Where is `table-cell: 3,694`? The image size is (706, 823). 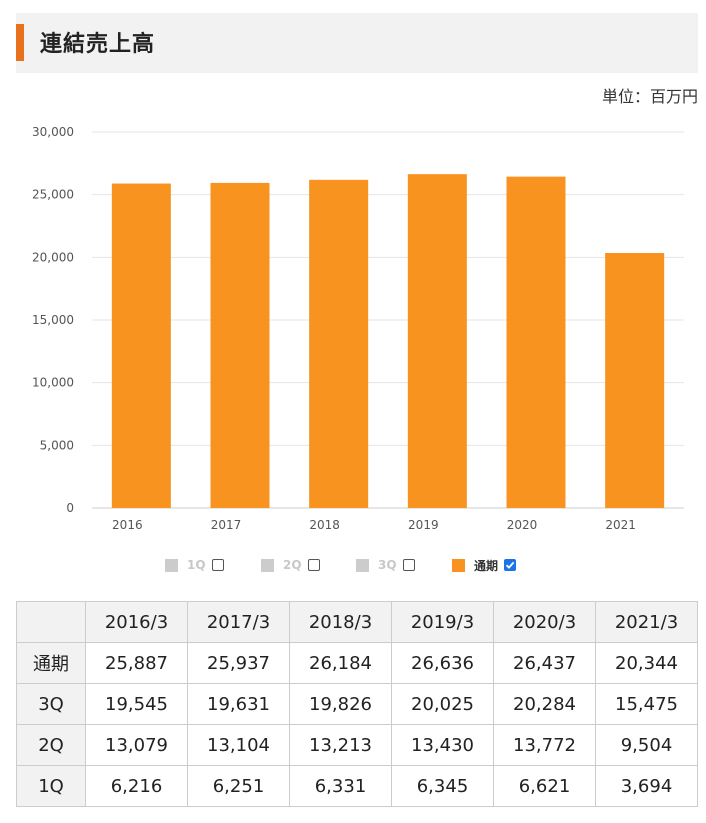
table-cell: 3,694 is located at coordinates (646, 786).